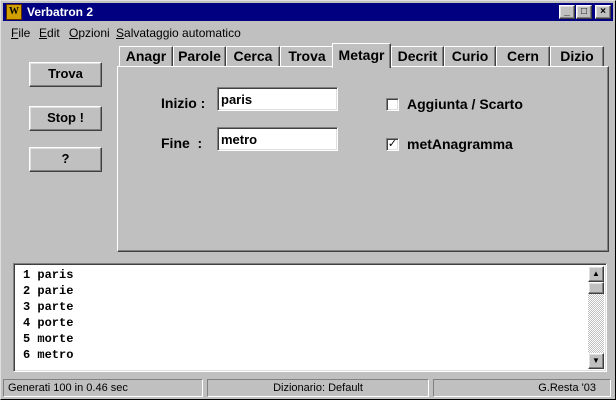 The width and height of the screenshot is (616, 400). Describe the element at coordinates (308, 12) in the screenshot. I see `title-bar: W Verbatron 2 _ □ ×` at that location.